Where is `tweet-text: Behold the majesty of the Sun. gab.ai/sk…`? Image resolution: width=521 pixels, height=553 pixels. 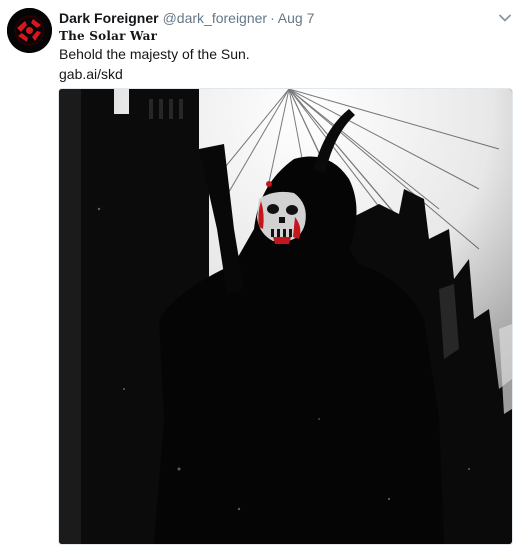
tweet-text: Behold the majesty of the Sun. gab.ai/sk… is located at coordinates (154, 64).